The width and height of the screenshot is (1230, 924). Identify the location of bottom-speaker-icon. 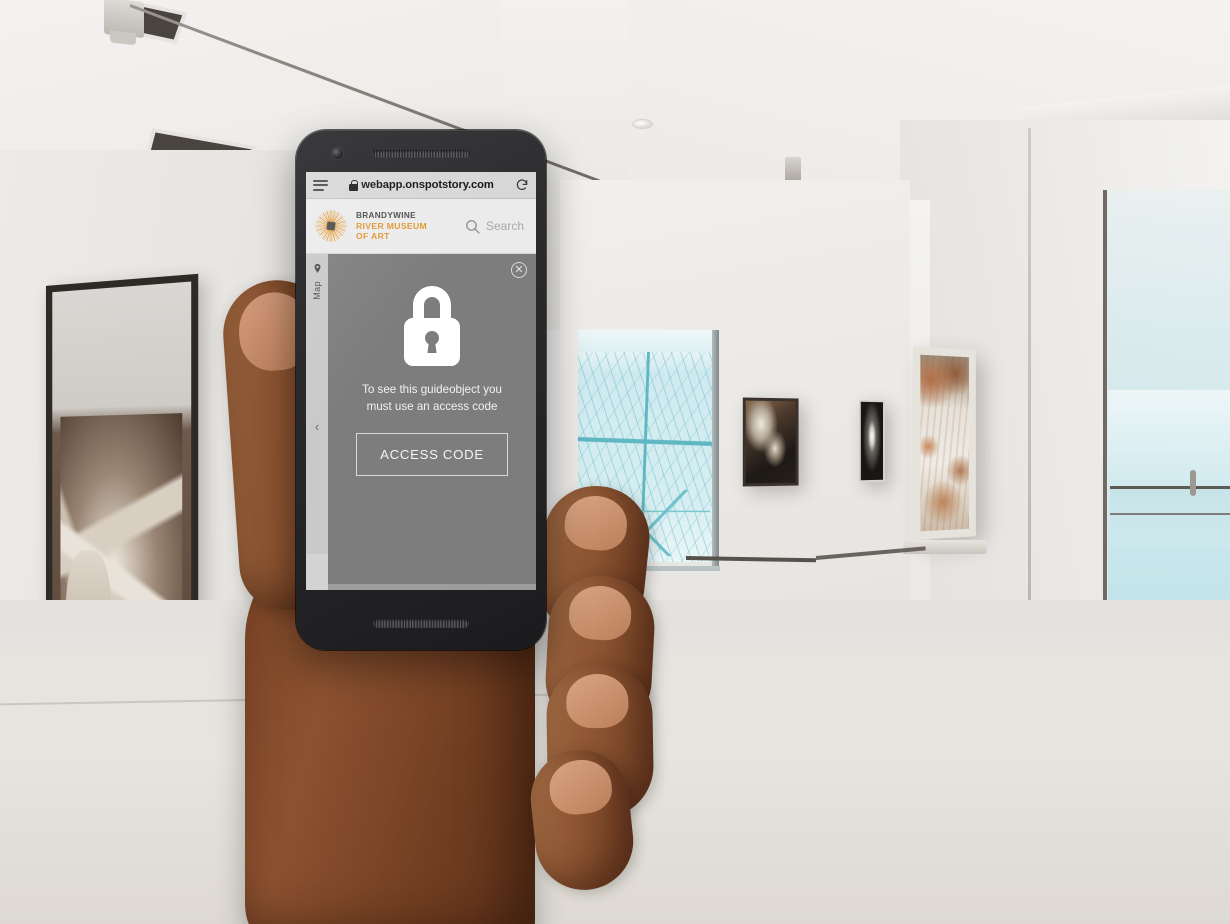
(421, 623).